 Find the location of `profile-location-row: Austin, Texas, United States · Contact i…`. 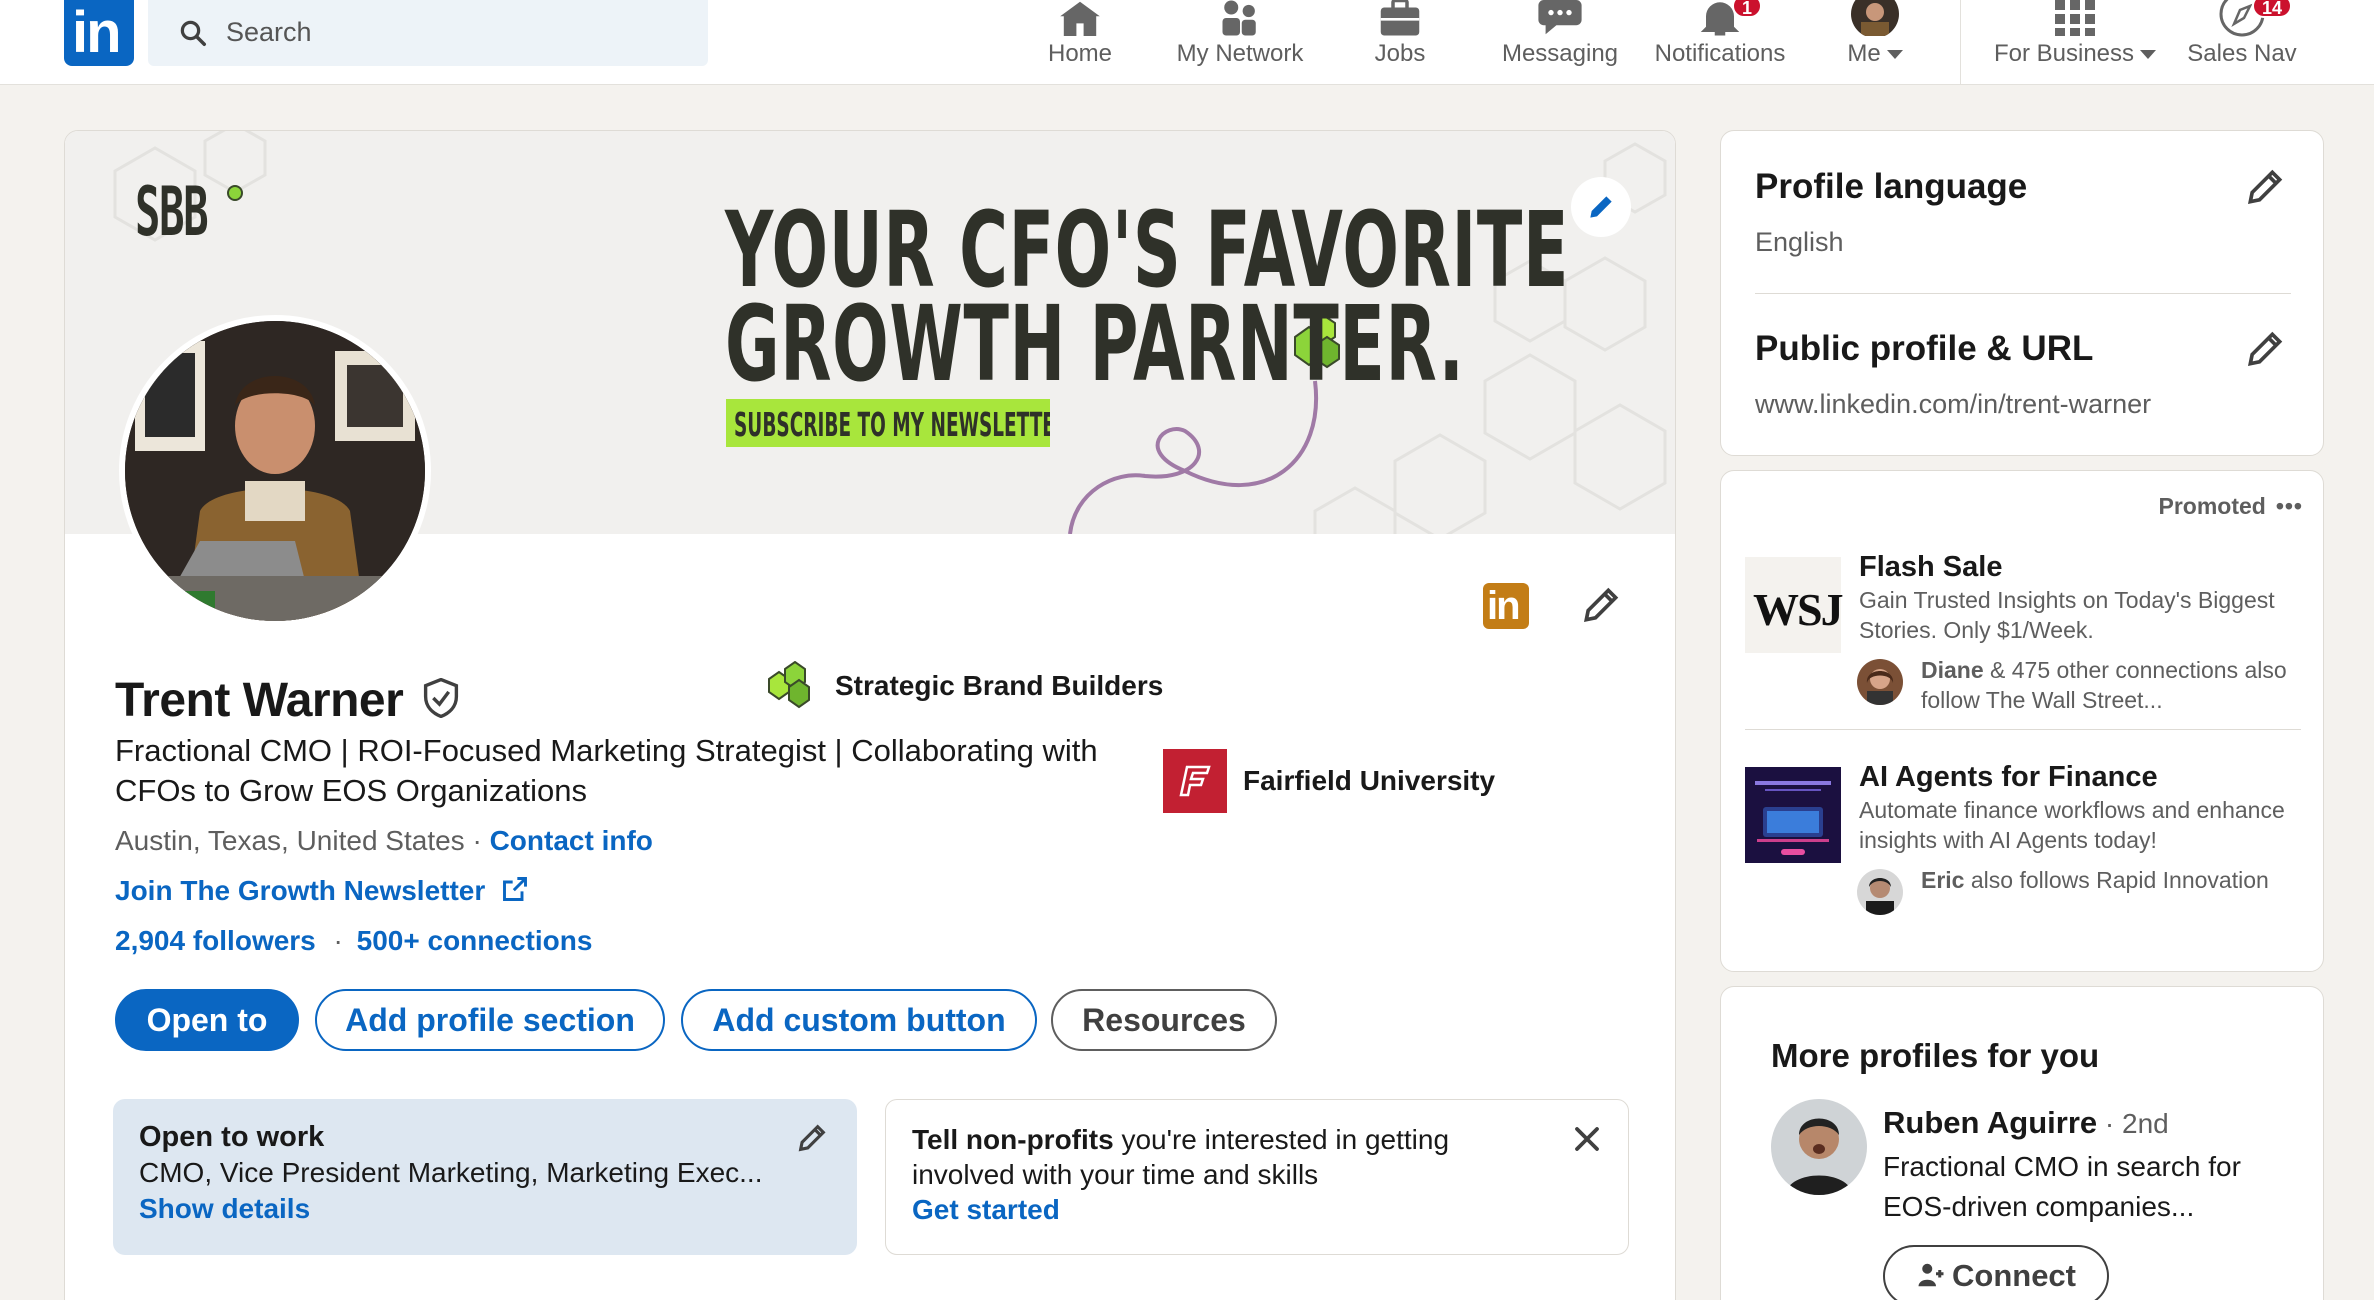

profile-location-row: Austin, Texas, United States · Contact i… is located at coordinates (384, 841).